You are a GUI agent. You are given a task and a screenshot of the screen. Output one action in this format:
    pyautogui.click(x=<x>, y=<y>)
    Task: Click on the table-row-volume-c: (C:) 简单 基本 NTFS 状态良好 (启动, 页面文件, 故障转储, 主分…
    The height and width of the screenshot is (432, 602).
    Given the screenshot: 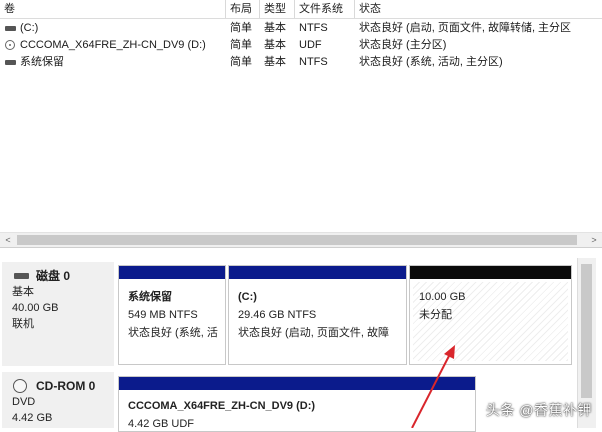 What is the action you would take?
    pyautogui.click(x=301, y=28)
    